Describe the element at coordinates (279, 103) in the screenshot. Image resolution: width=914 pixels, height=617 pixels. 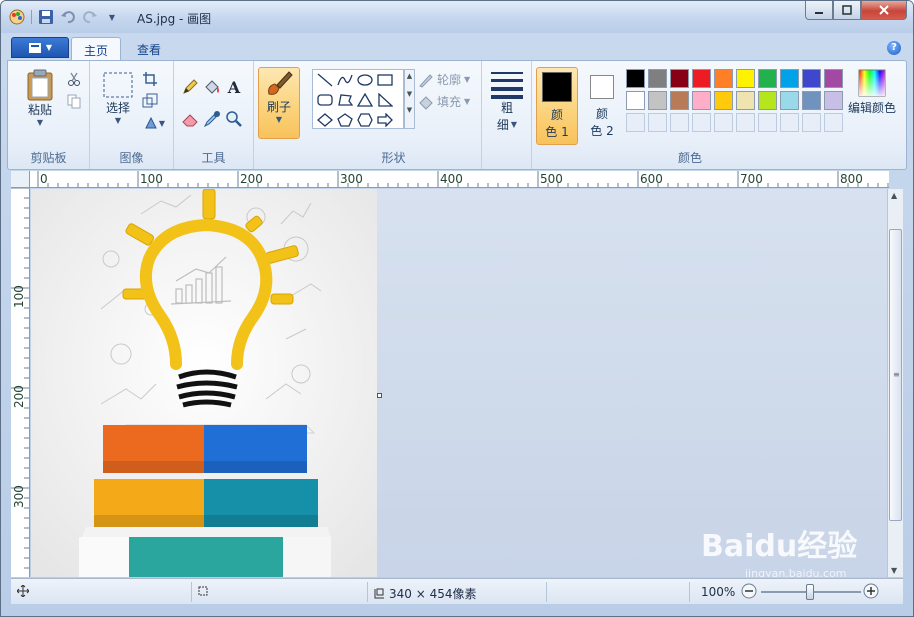
I see `brush-button: 刷子 ▼` at that location.